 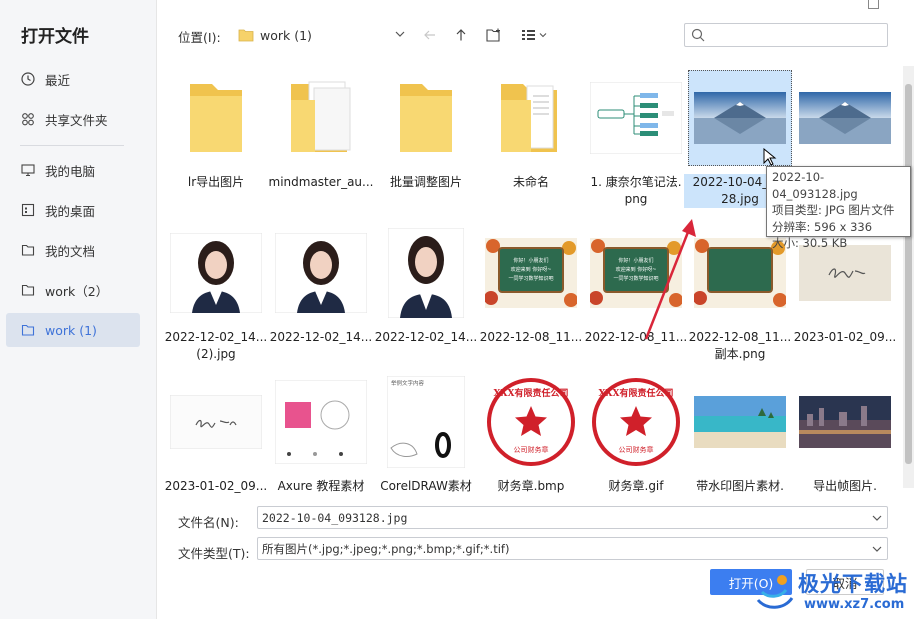 I want to click on filename-label: 文件名(N):, so click(x=208, y=522).